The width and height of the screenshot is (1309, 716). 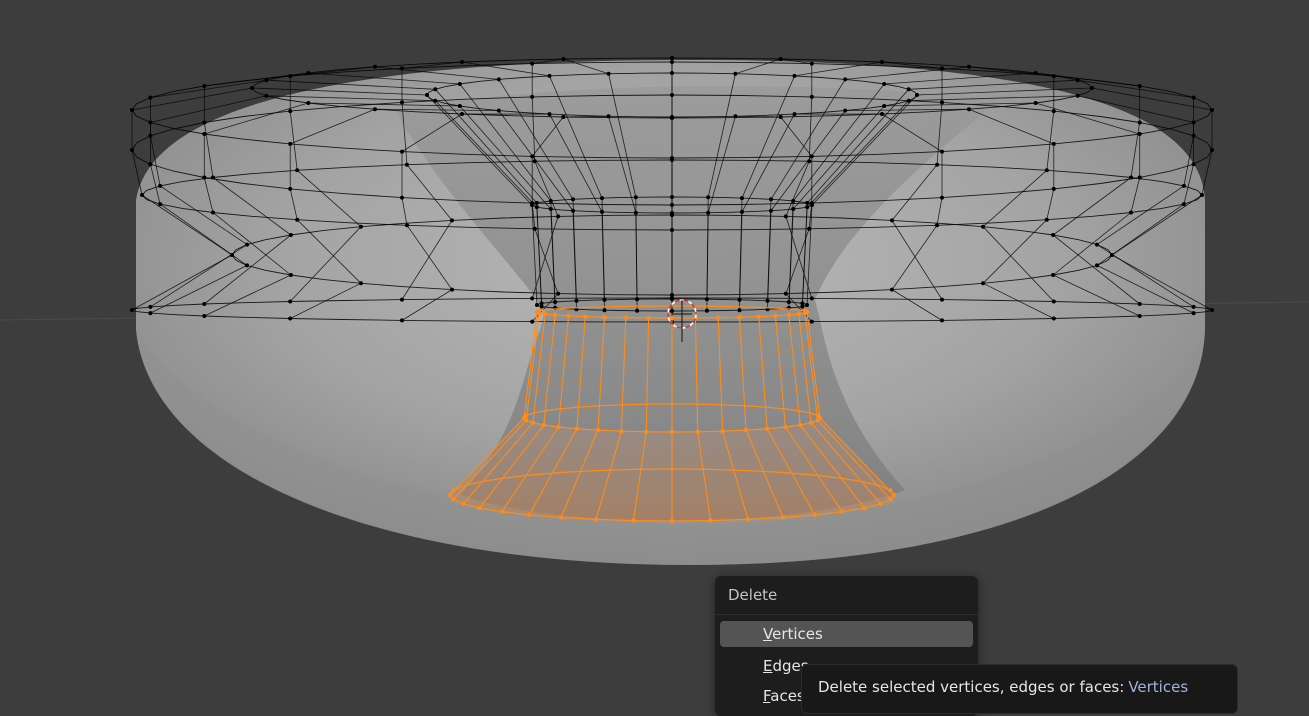 I want to click on menu-title: Delete, so click(x=846, y=595).